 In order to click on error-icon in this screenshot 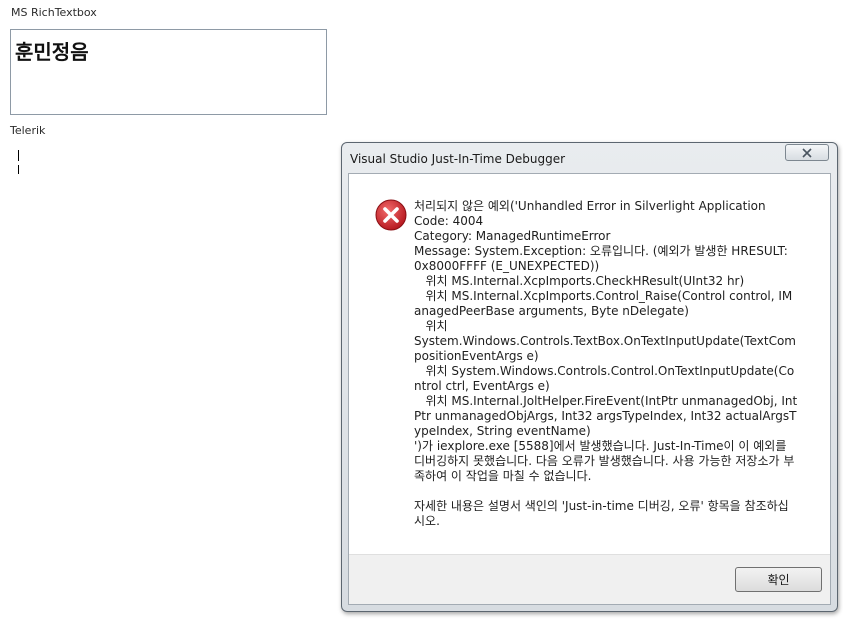, I will do `click(391, 215)`.